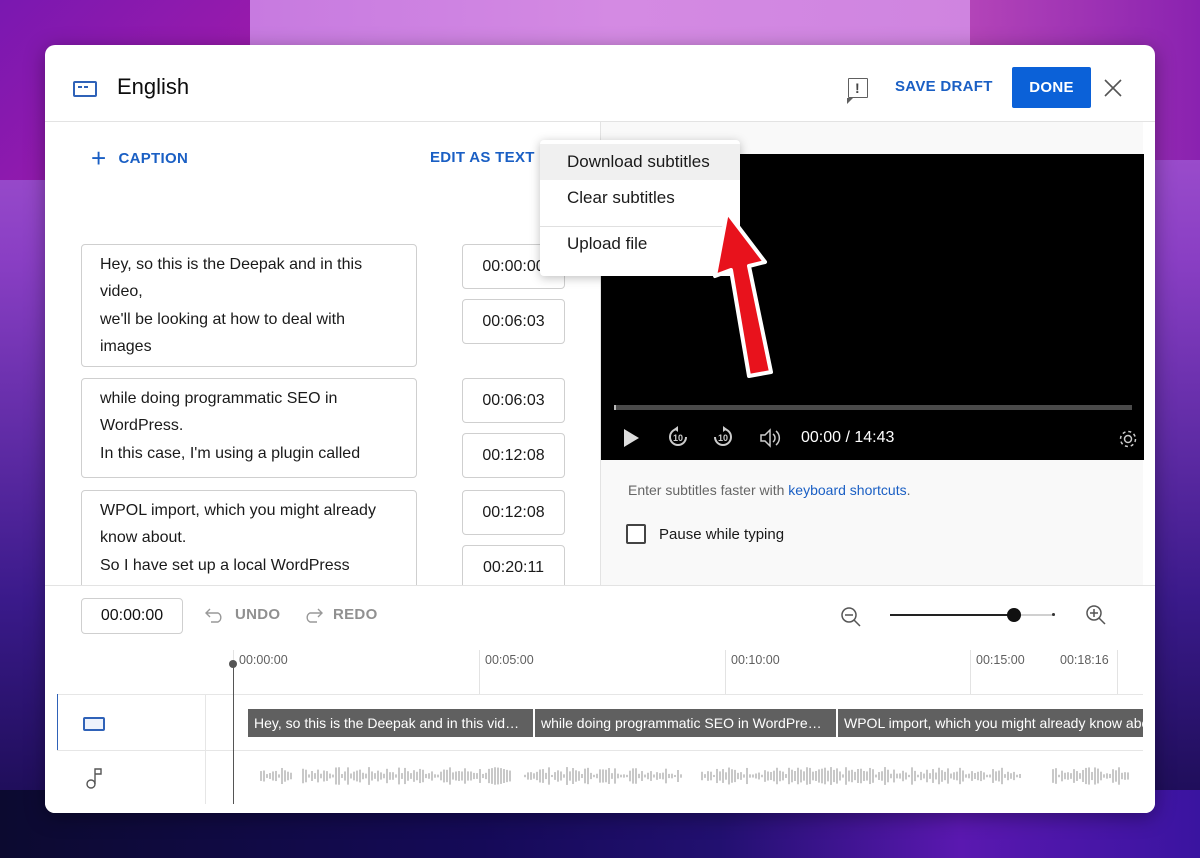  Describe the element at coordinates (153, 158) in the screenshot. I see `add-caption-label: CAPTION` at that location.